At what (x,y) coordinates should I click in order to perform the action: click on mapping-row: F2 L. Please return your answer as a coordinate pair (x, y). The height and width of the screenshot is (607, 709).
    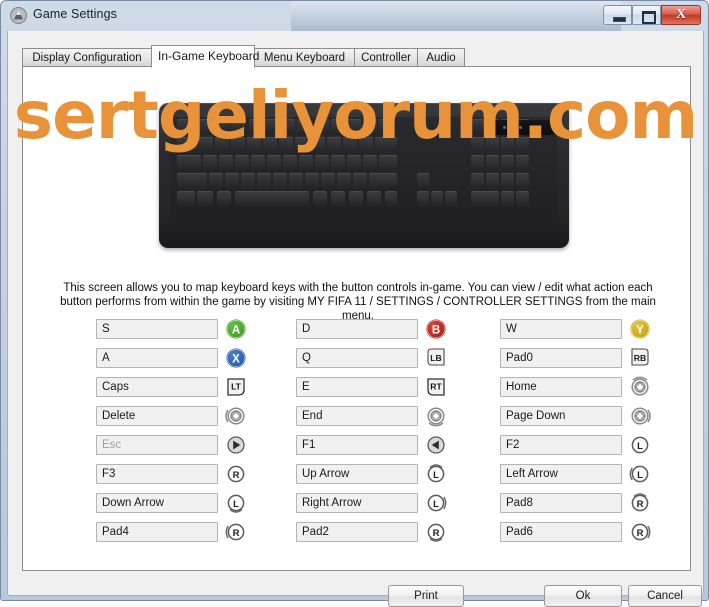
    Looking at the image, I should click on (595, 449).